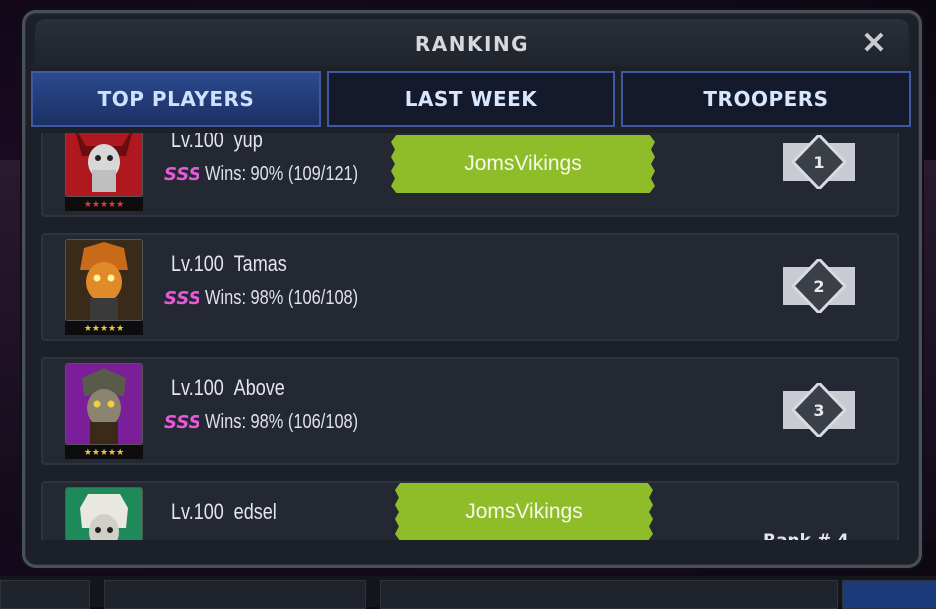  Describe the element at coordinates (260, 263) in the screenshot. I see `player-name: Tamas` at that location.